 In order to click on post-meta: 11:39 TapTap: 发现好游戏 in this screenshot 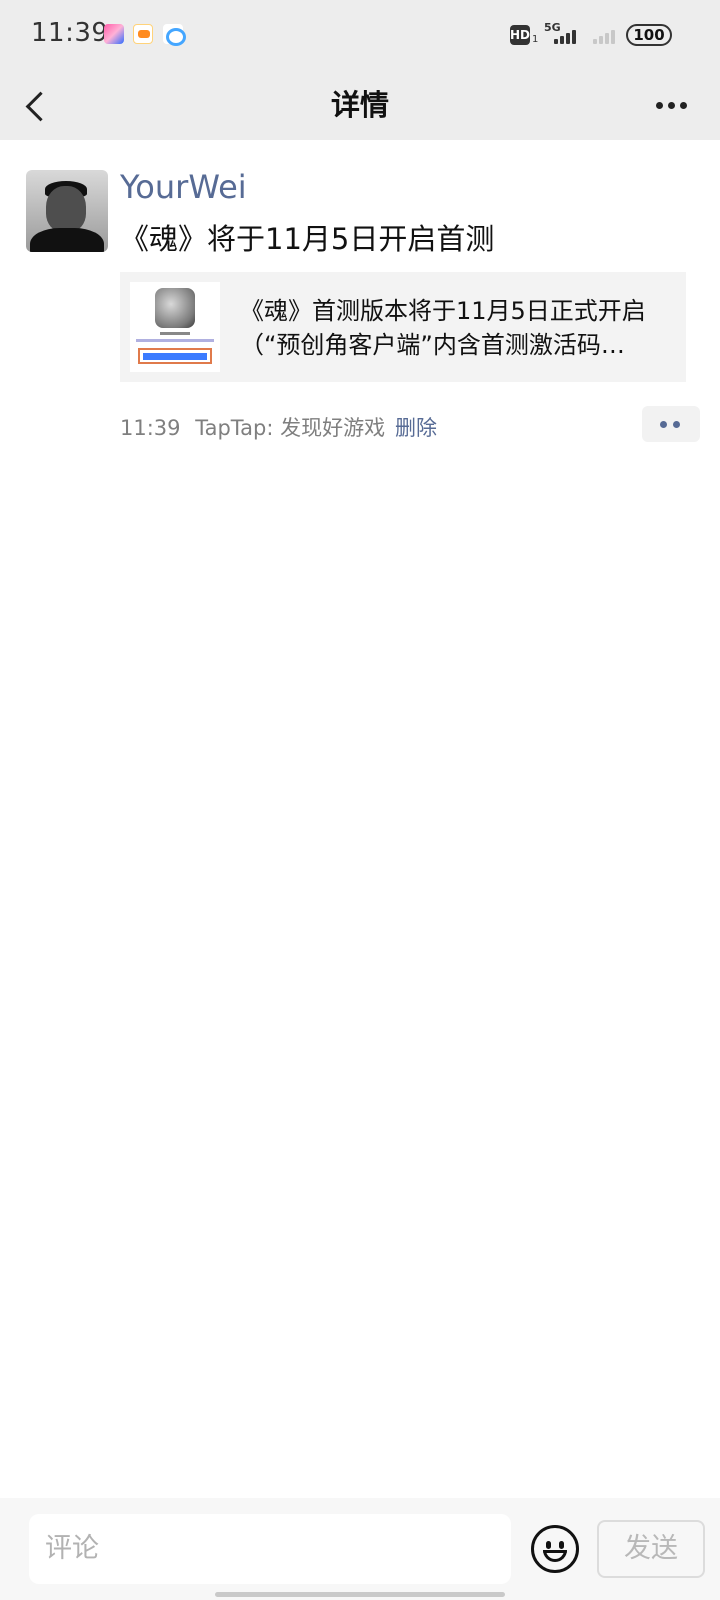, I will do `click(256, 427)`.